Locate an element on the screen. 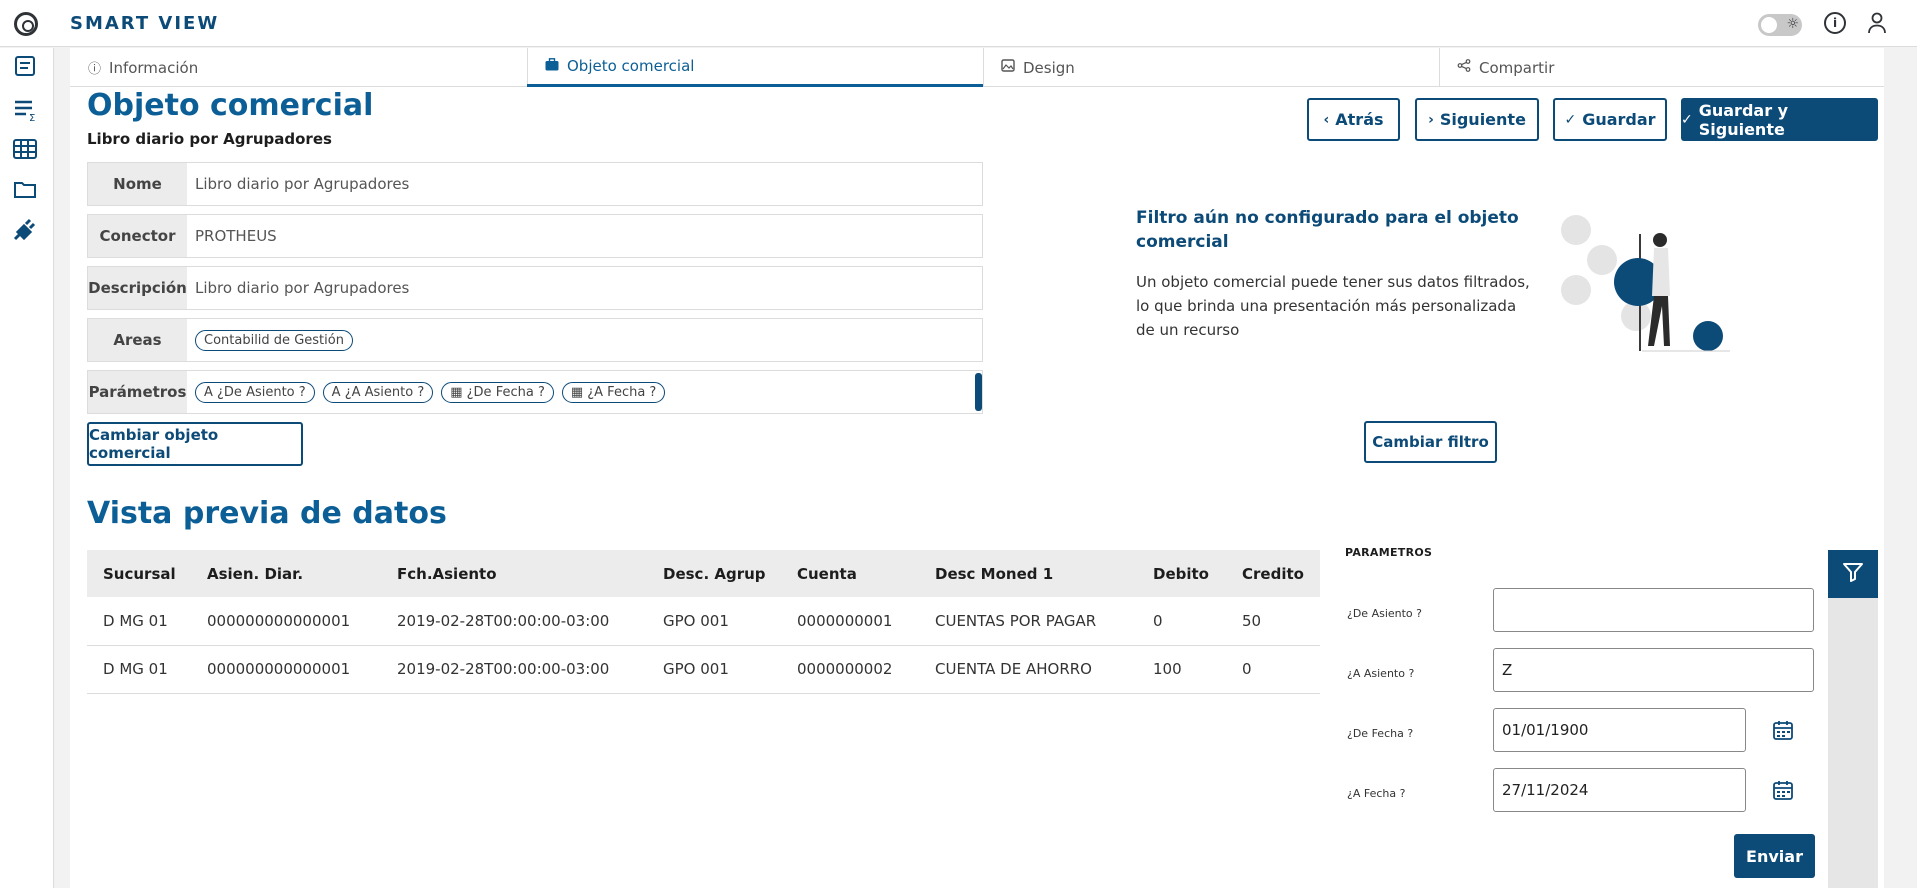  tab-label: Objeto comercial is located at coordinates (631, 66).